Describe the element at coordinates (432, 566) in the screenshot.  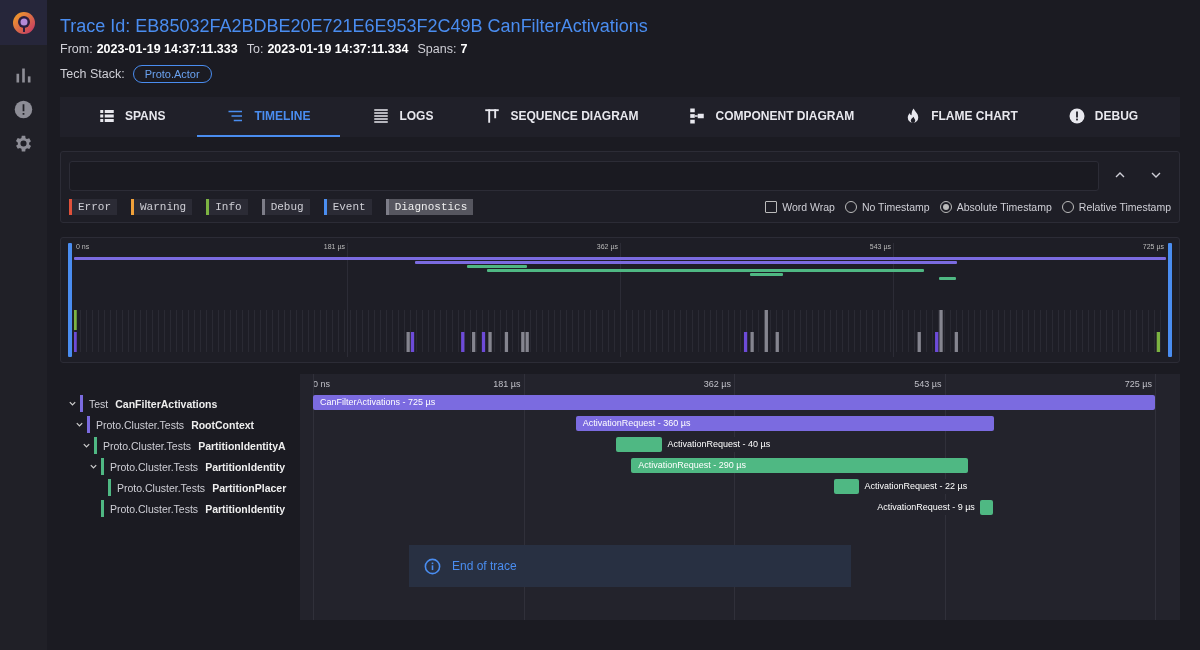
I see `info-icon` at that location.